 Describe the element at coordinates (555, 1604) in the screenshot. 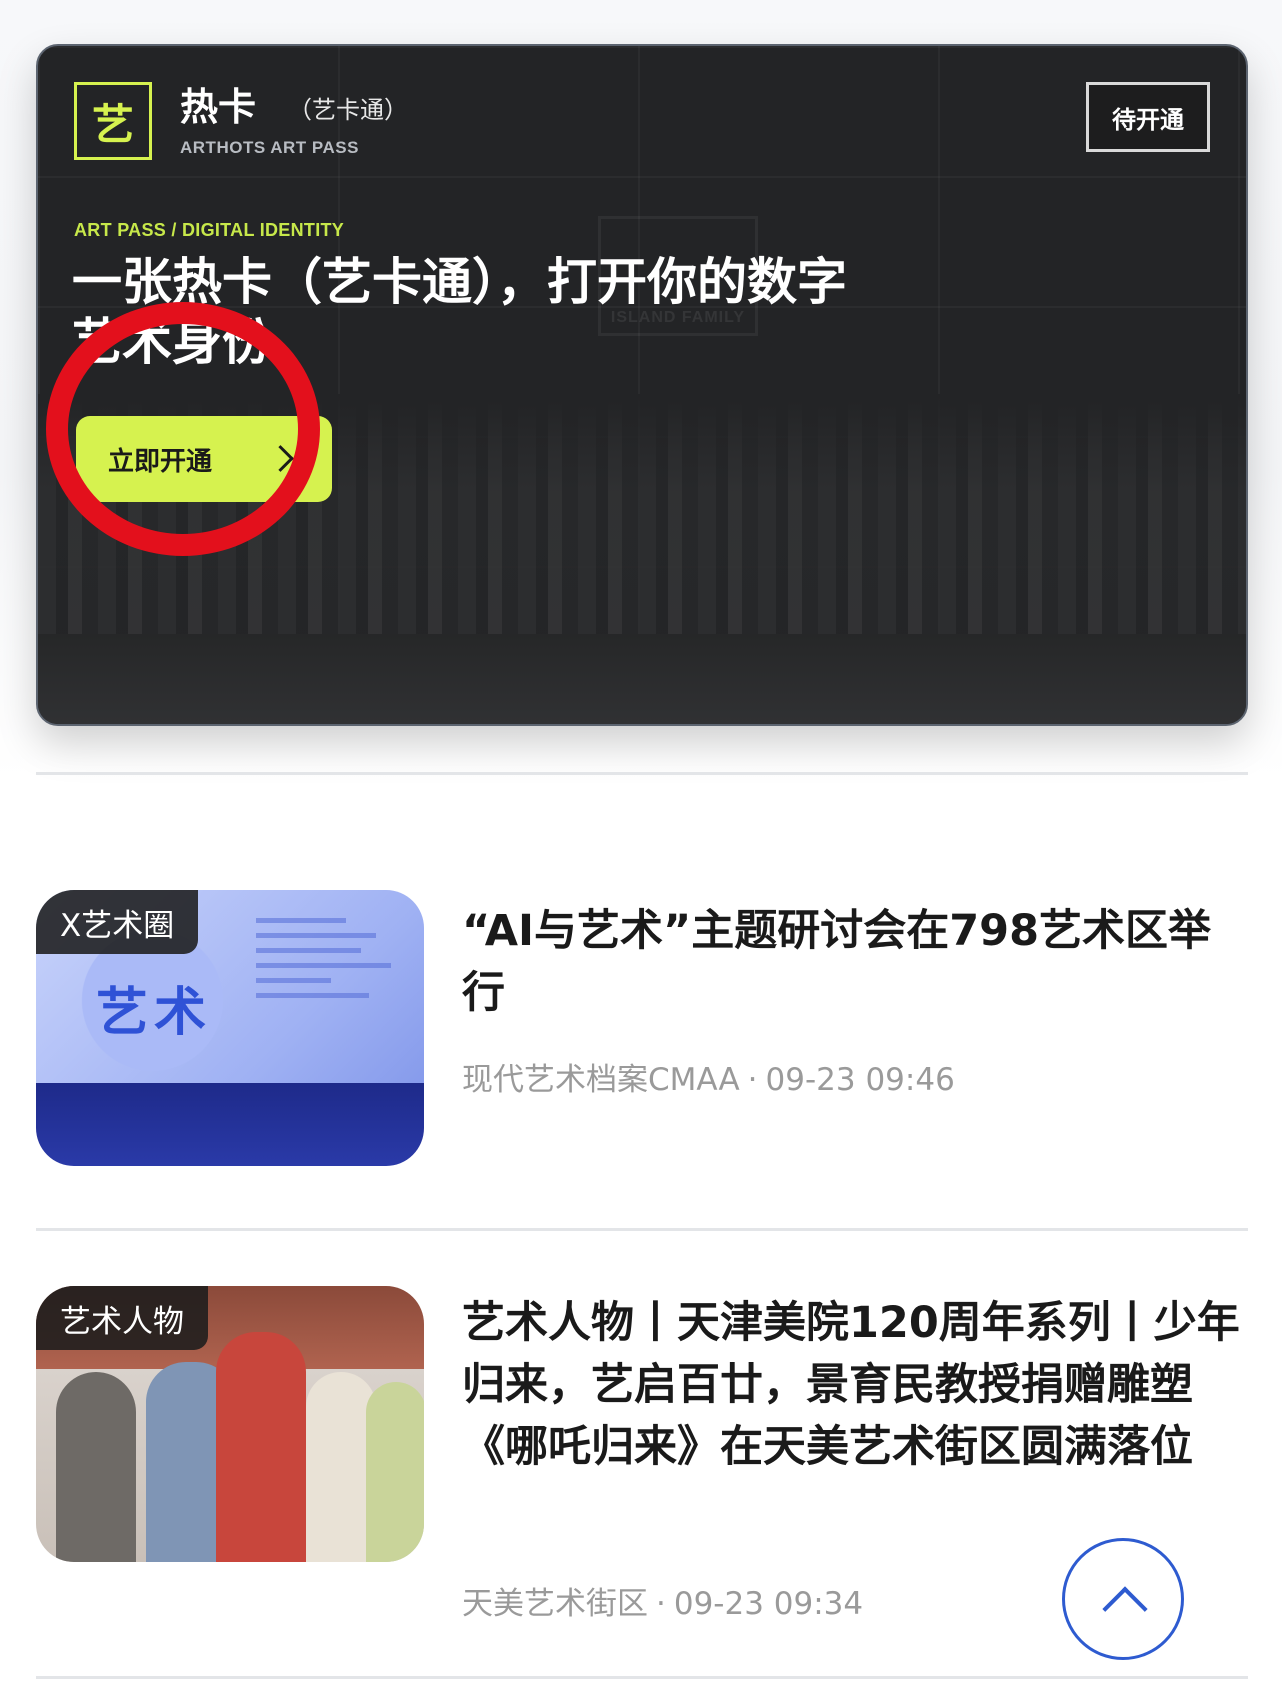

I see `news-source: 天美艺术街区` at that location.